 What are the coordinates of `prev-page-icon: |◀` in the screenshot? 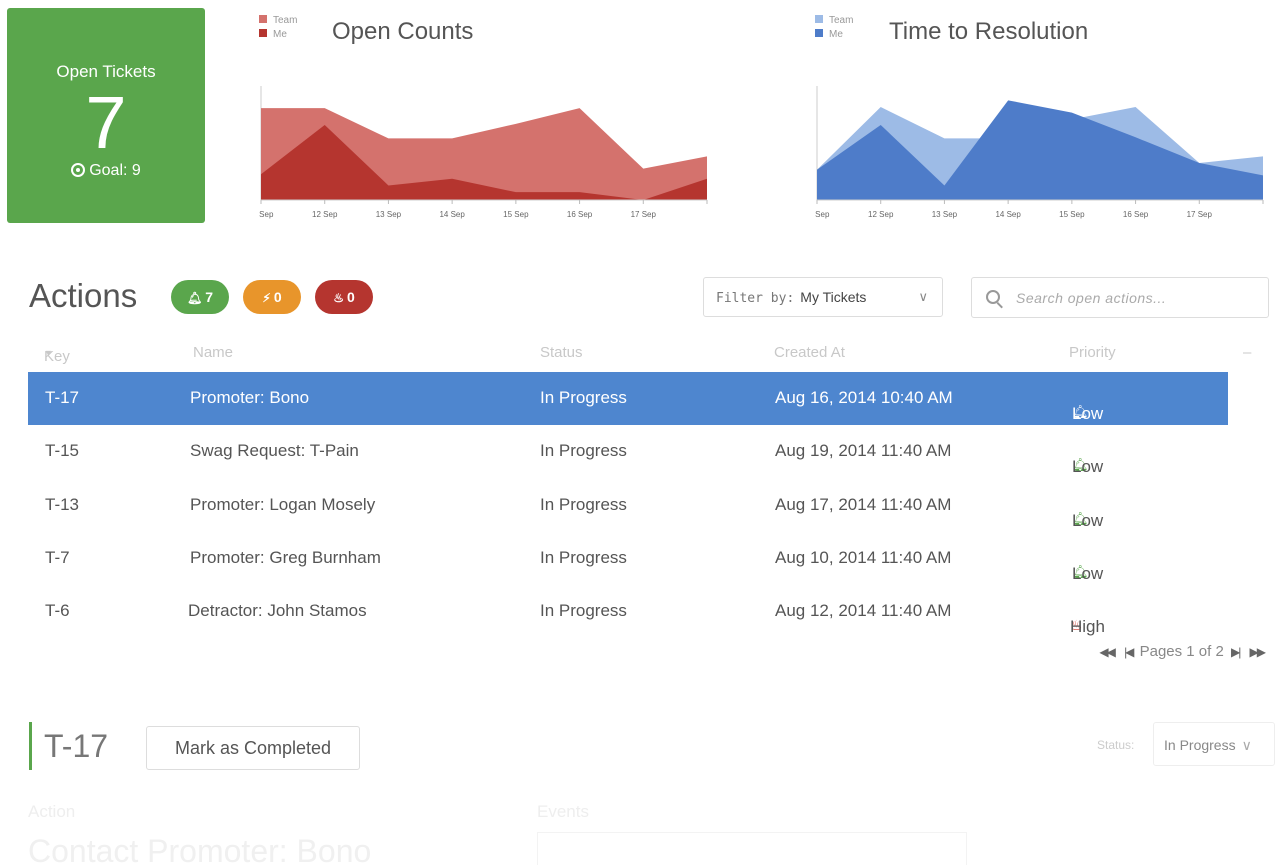 It's located at (1129, 652).